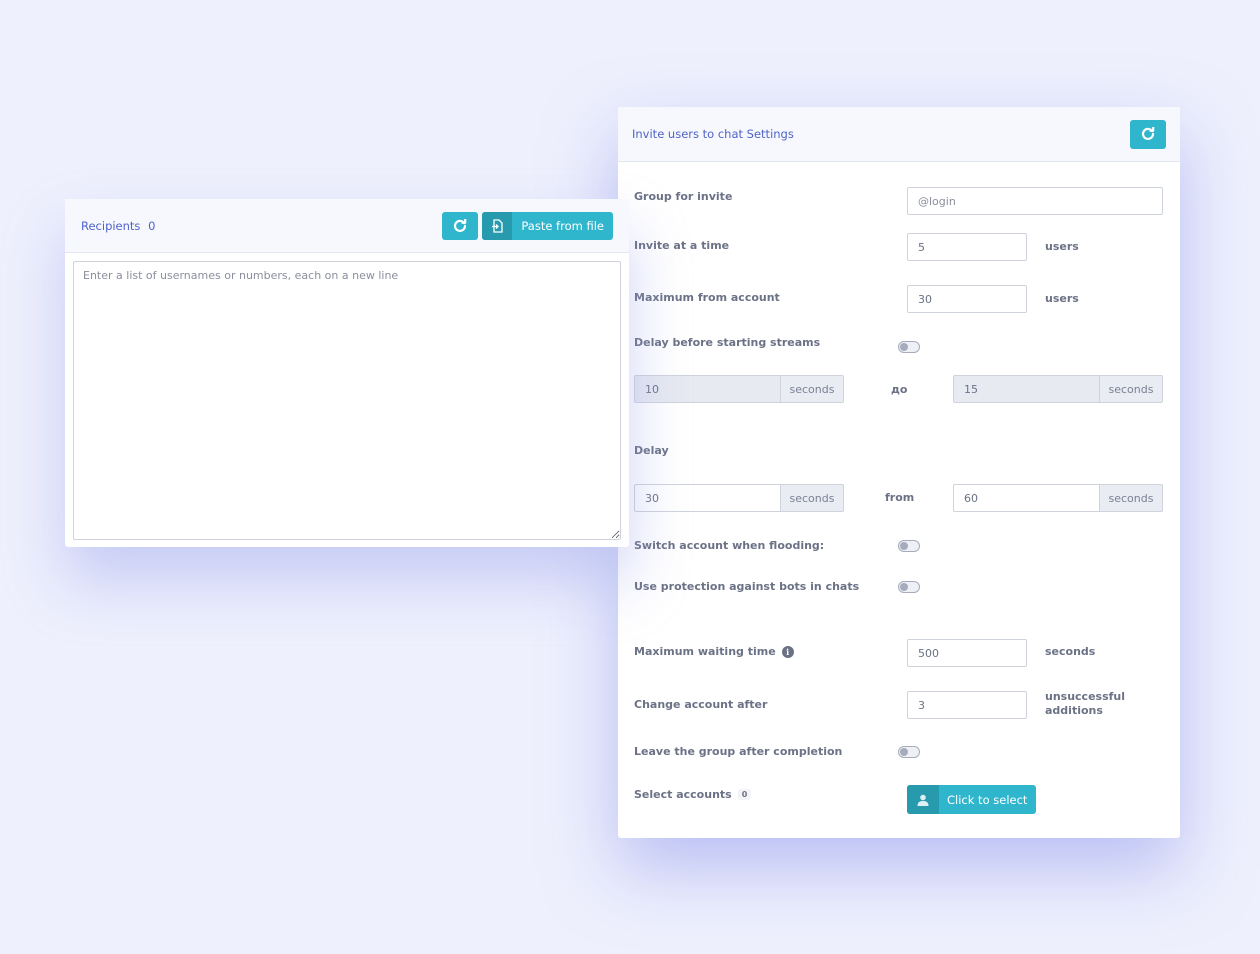 This screenshot has width=1260, height=954. What do you see at coordinates (967, 247) in the screenshot?
I see `invite-at-a-time-input` at bounding box center [967, 247].